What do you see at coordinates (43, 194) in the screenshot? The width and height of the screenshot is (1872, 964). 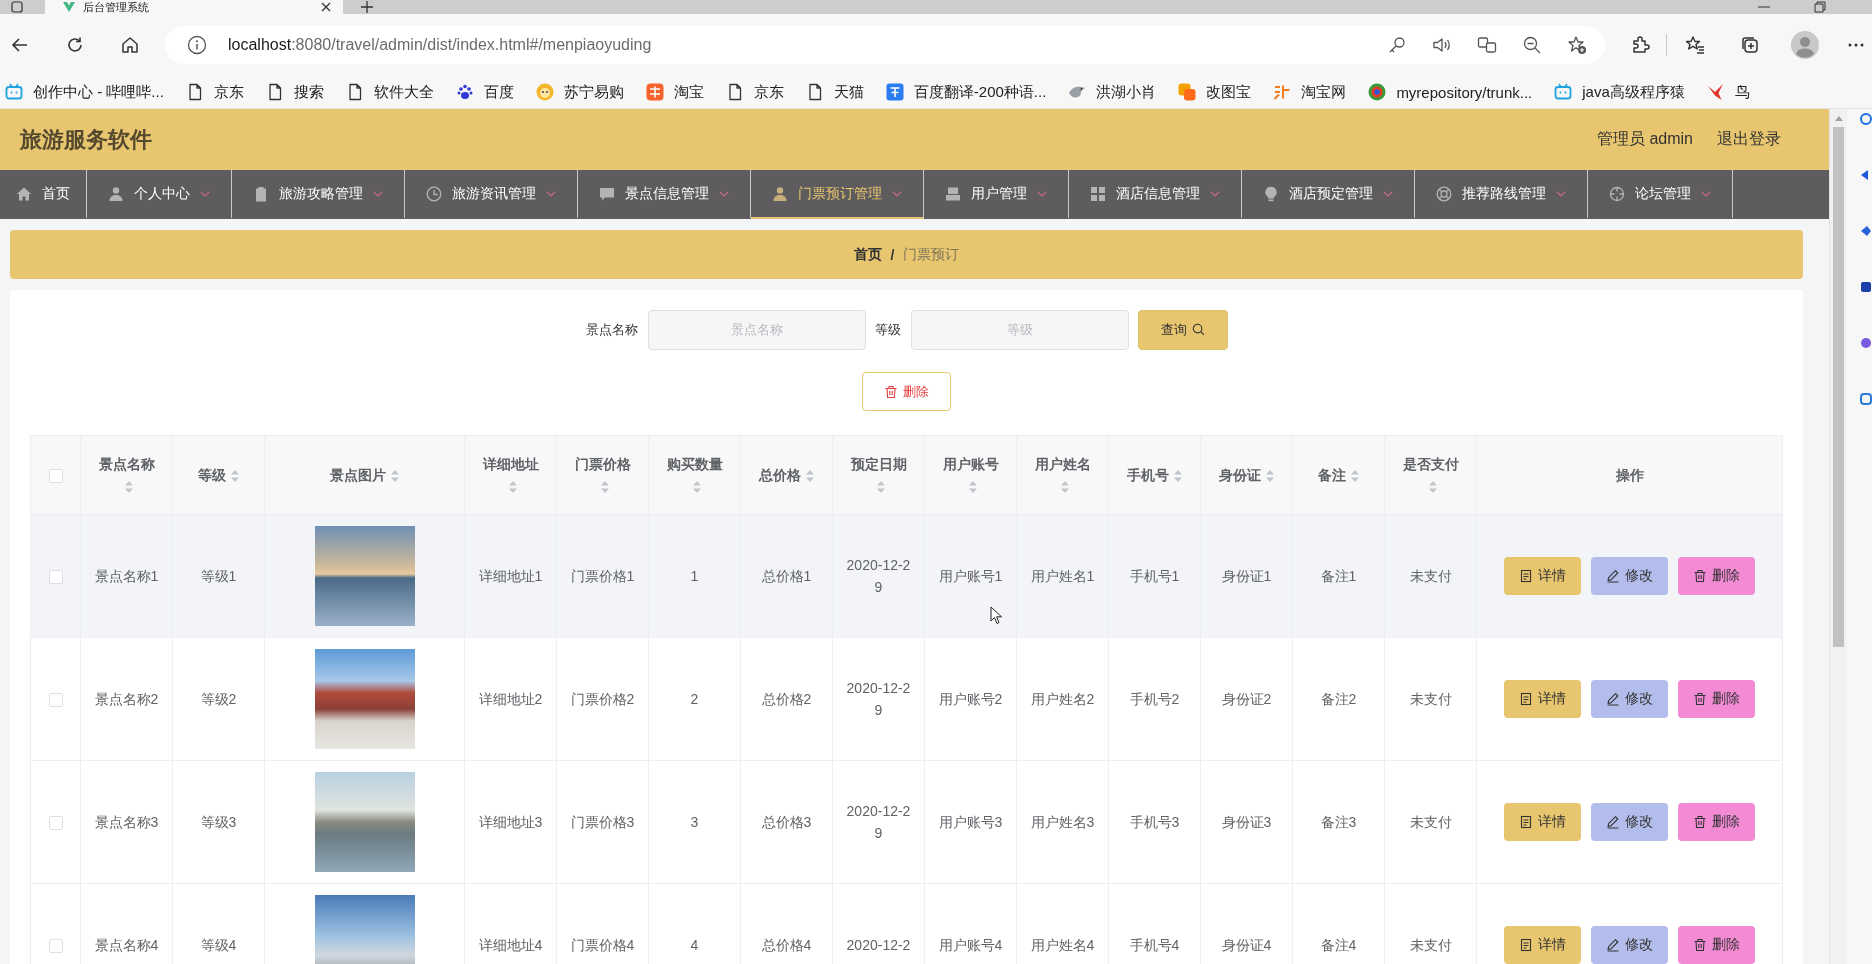 I see `nav-item: 首页` at bounding box center [43, 194].